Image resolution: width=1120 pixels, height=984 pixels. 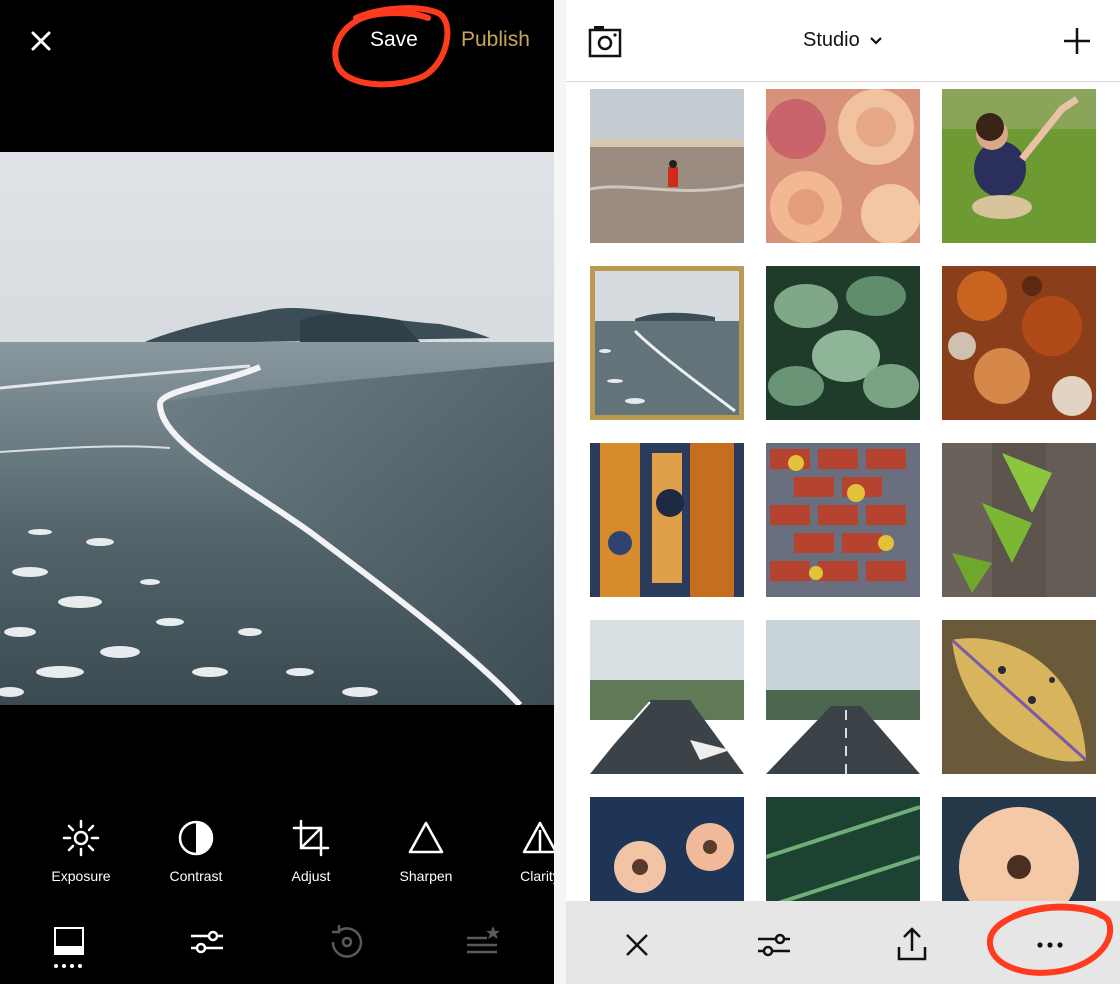 I want to click on triangle-icon, so click(x=426, y=837).